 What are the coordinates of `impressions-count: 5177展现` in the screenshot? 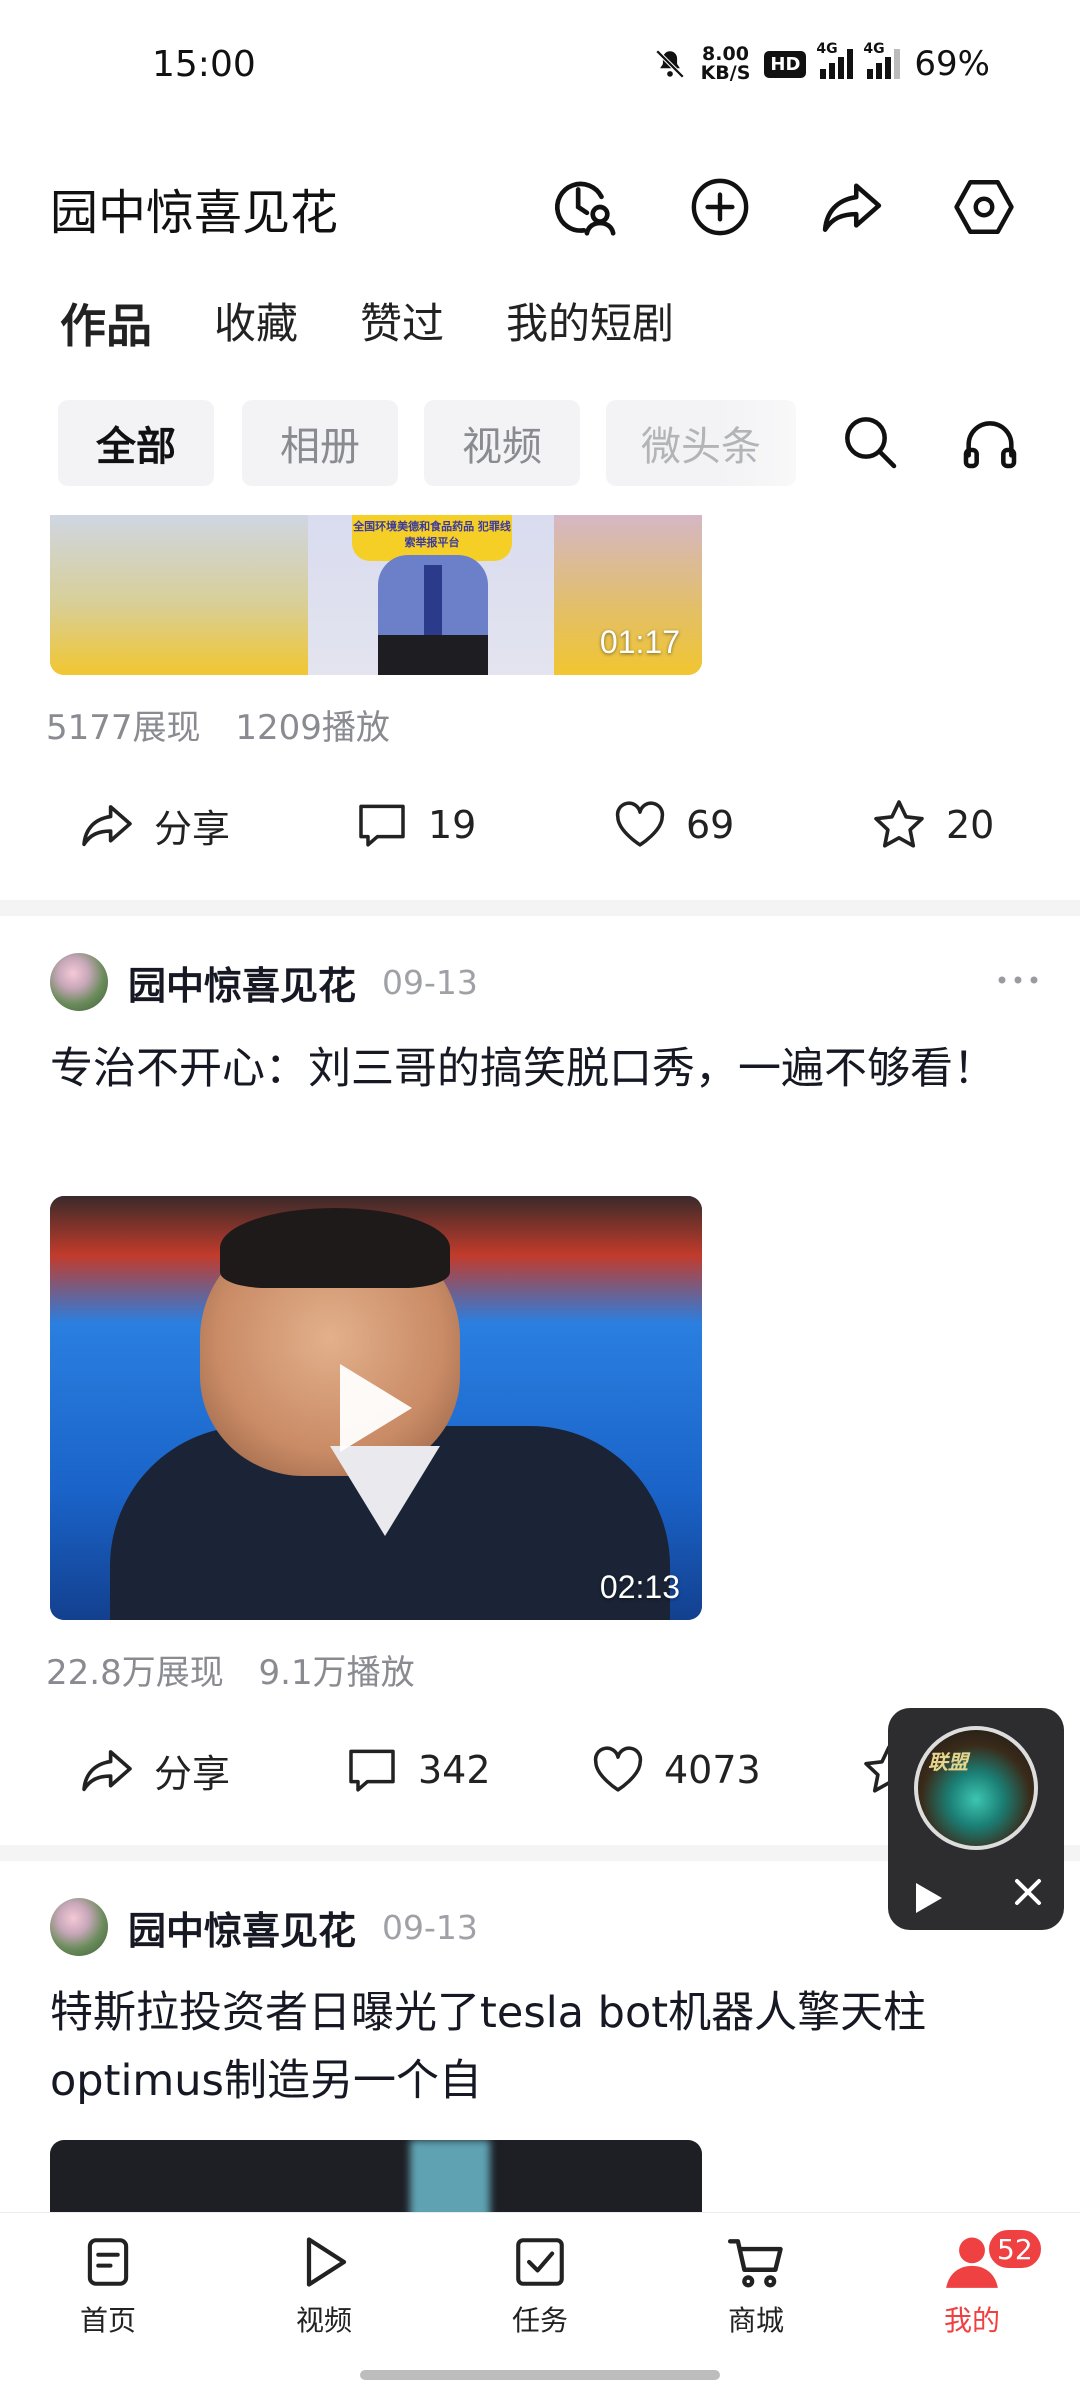 It's located at (123, 728).